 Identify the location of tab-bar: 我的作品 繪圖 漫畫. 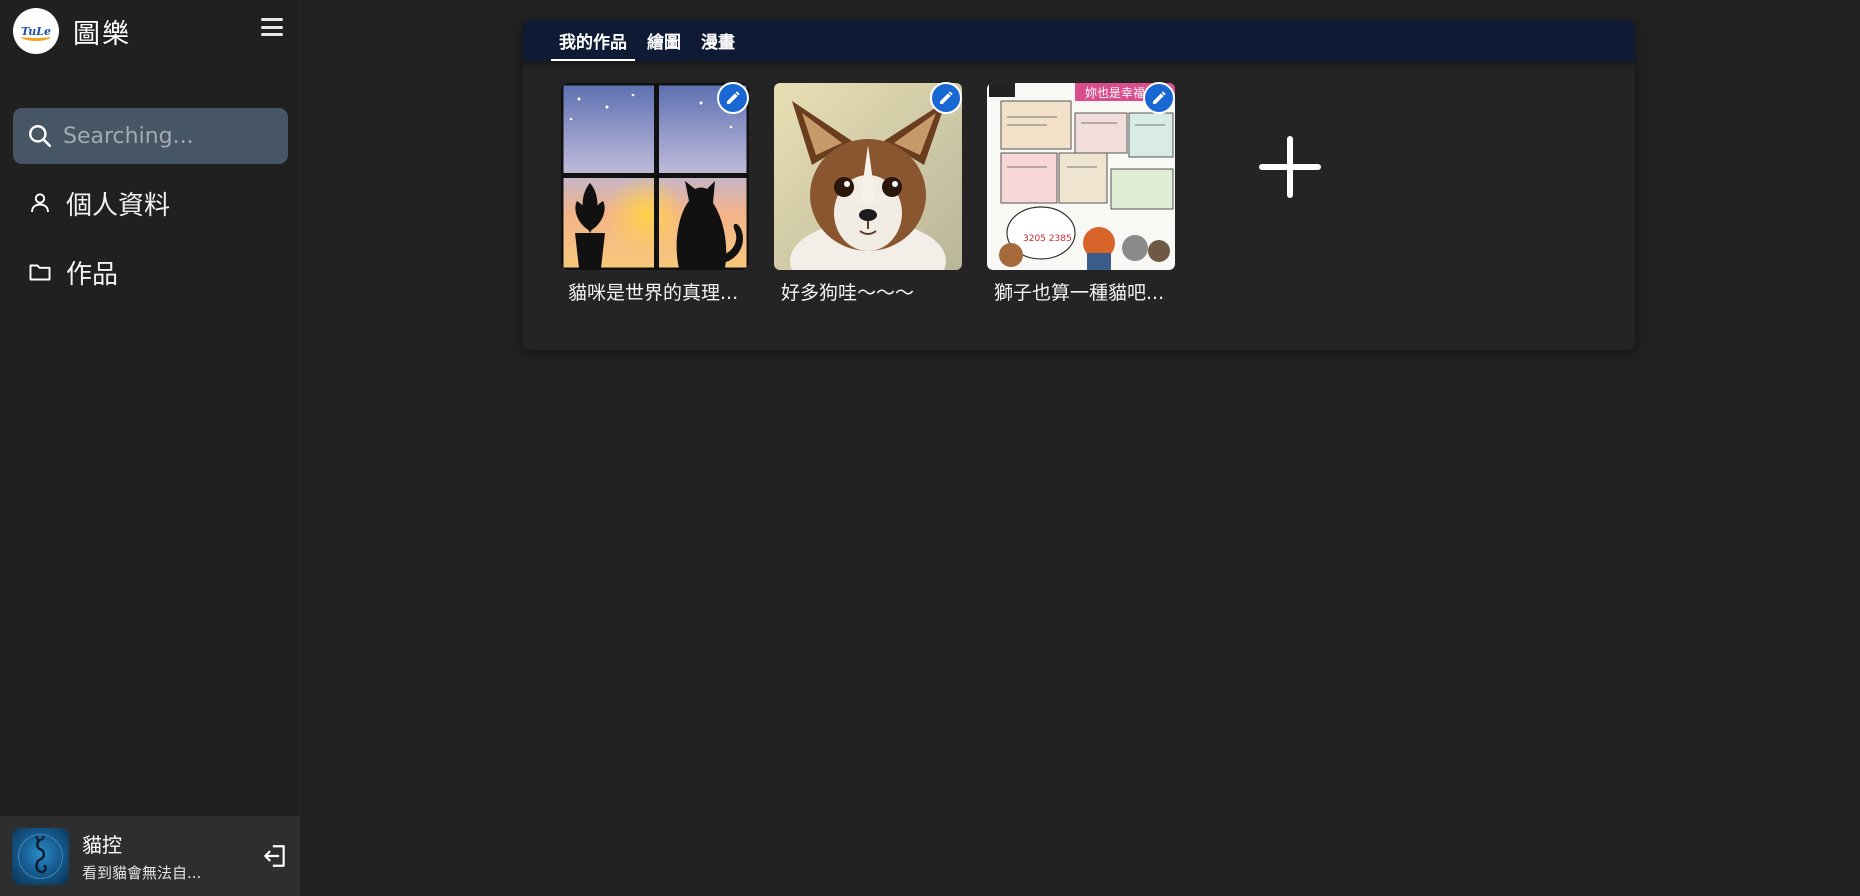
(1079, 40).